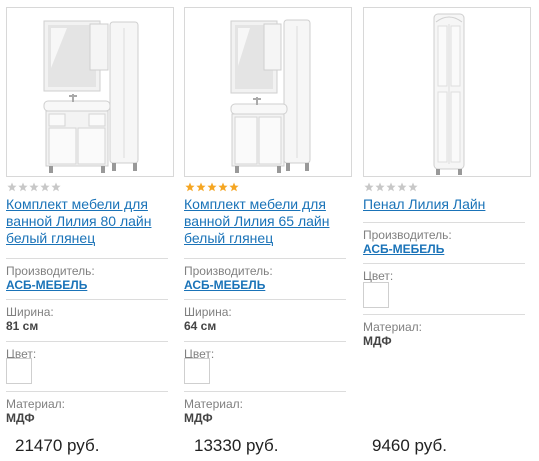 The height and width of the screenshot is (461, 539). Describe the element at coordinates (57, 445) in the screenshot. I see `product-price: 21470 руб.` at that location.